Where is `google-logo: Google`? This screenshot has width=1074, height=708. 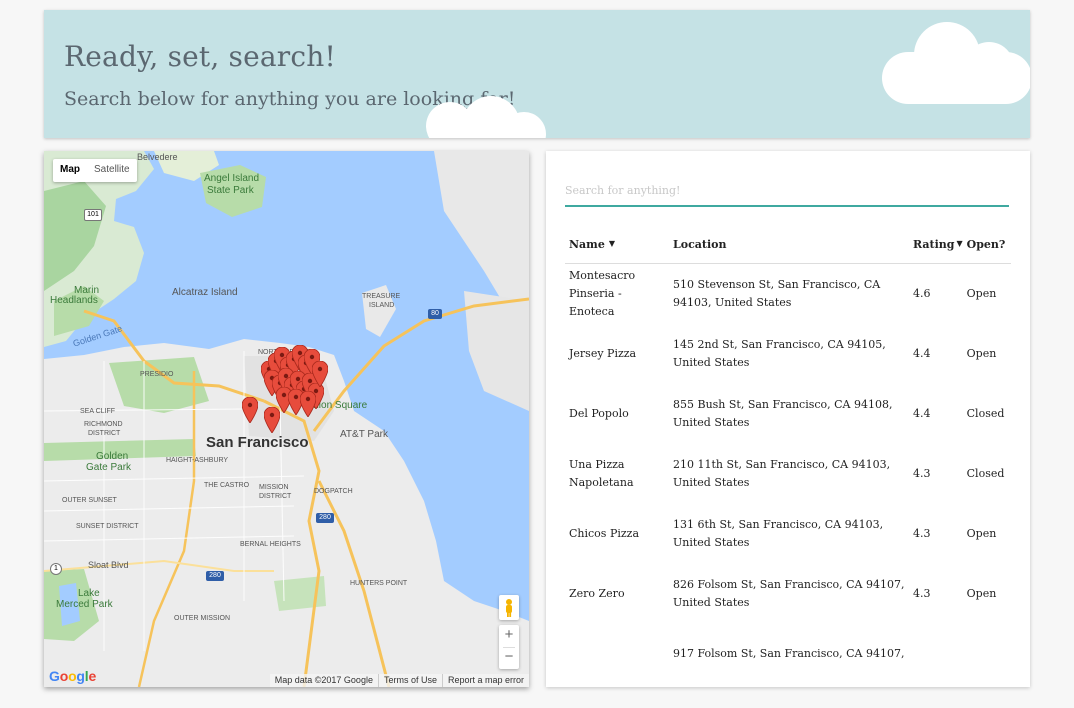 google-logo: Google is located at coordinates (73, 676).